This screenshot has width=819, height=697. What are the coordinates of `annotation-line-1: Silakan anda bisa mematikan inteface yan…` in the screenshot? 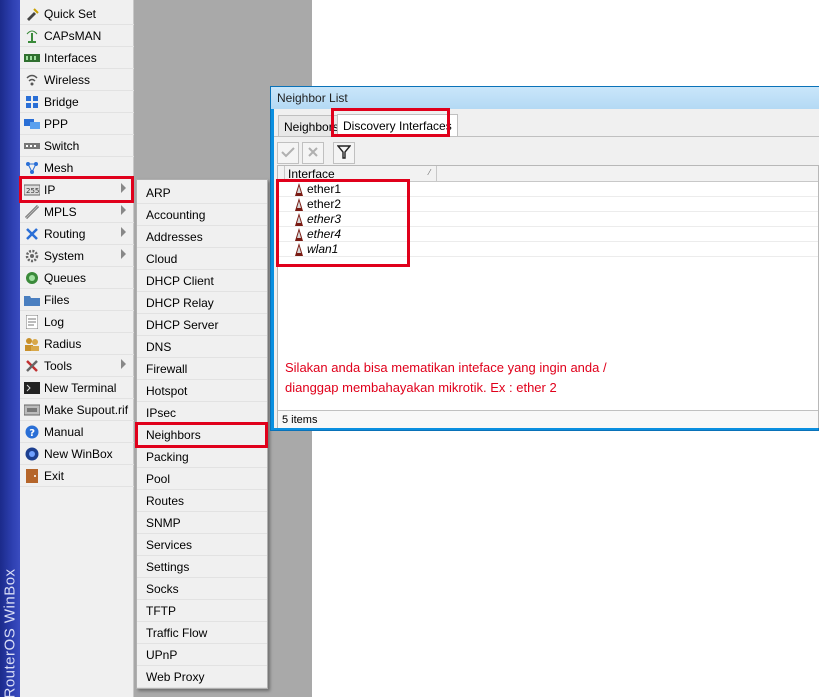 It's located at (446, 367).